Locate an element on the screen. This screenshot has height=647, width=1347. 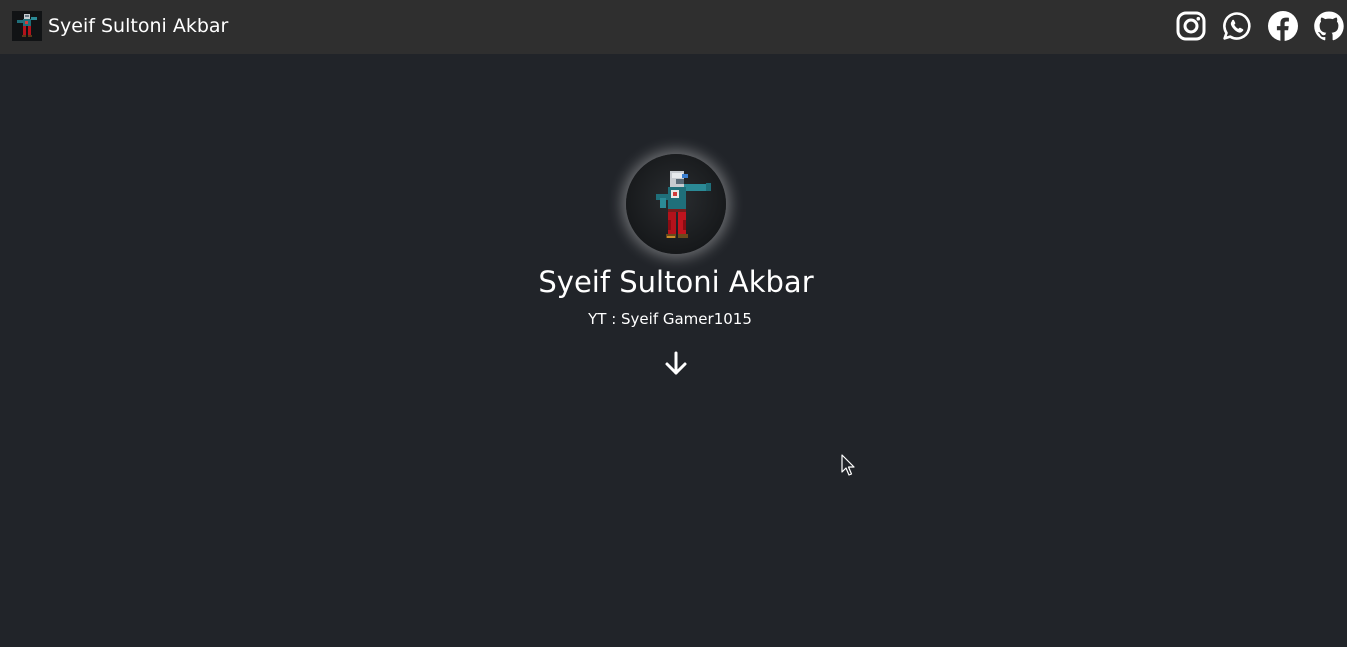
profile-subtitle: YT : Syeif Gamer1015 is located at coordinates (670, 319).